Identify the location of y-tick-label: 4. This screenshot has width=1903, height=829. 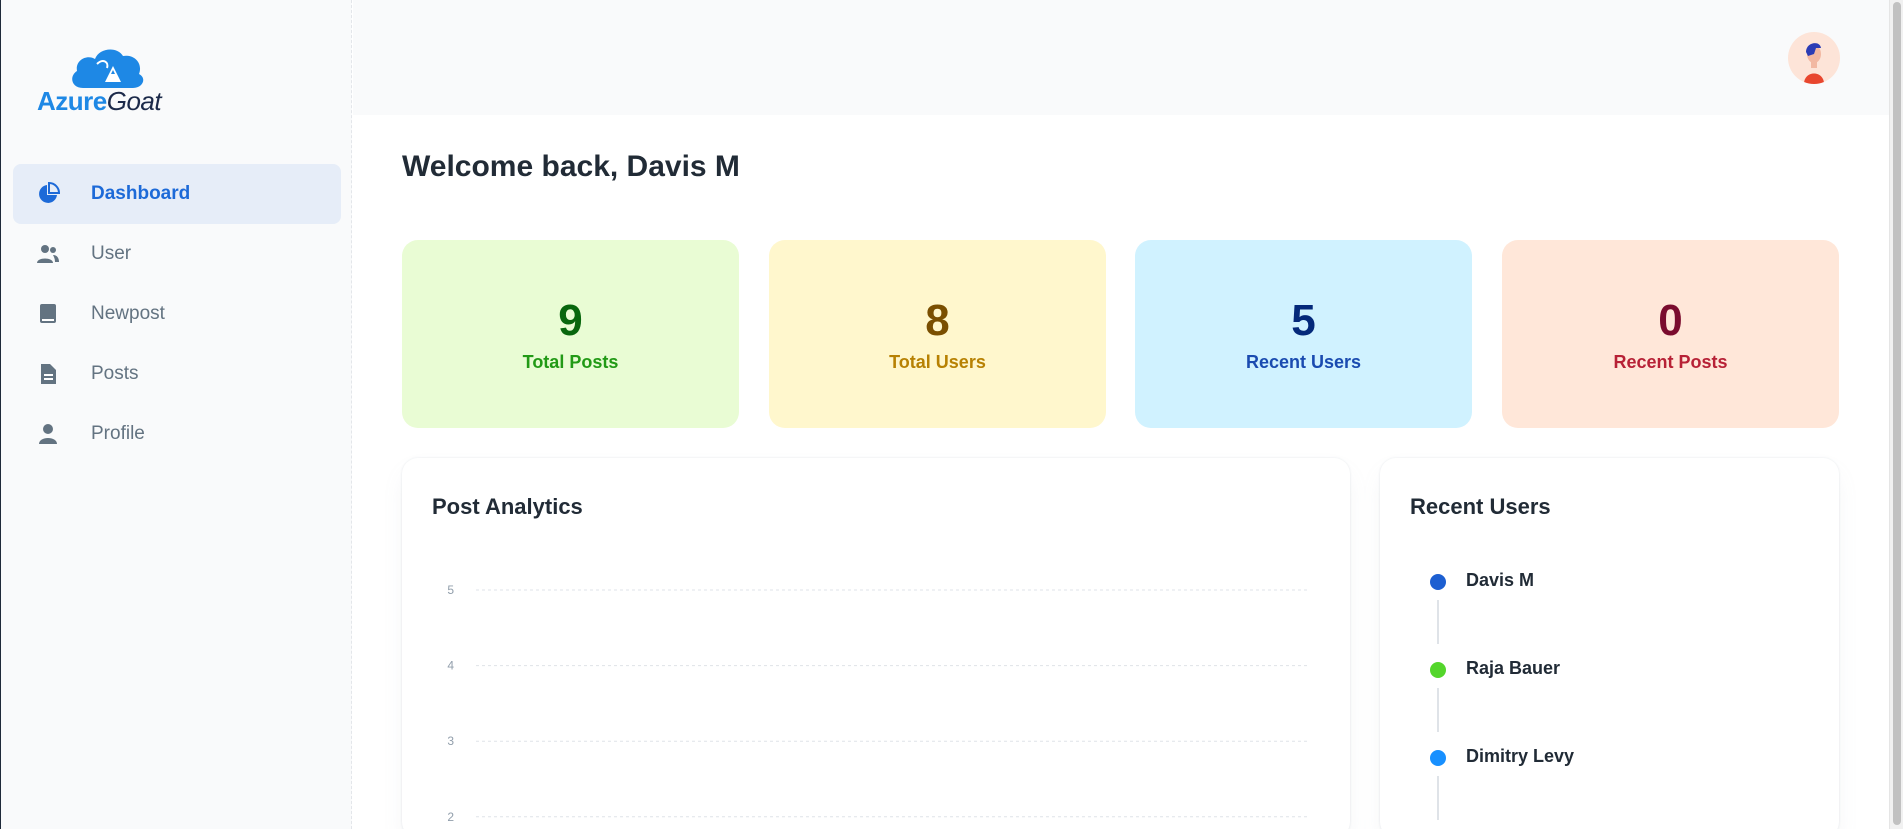
(450, 666).